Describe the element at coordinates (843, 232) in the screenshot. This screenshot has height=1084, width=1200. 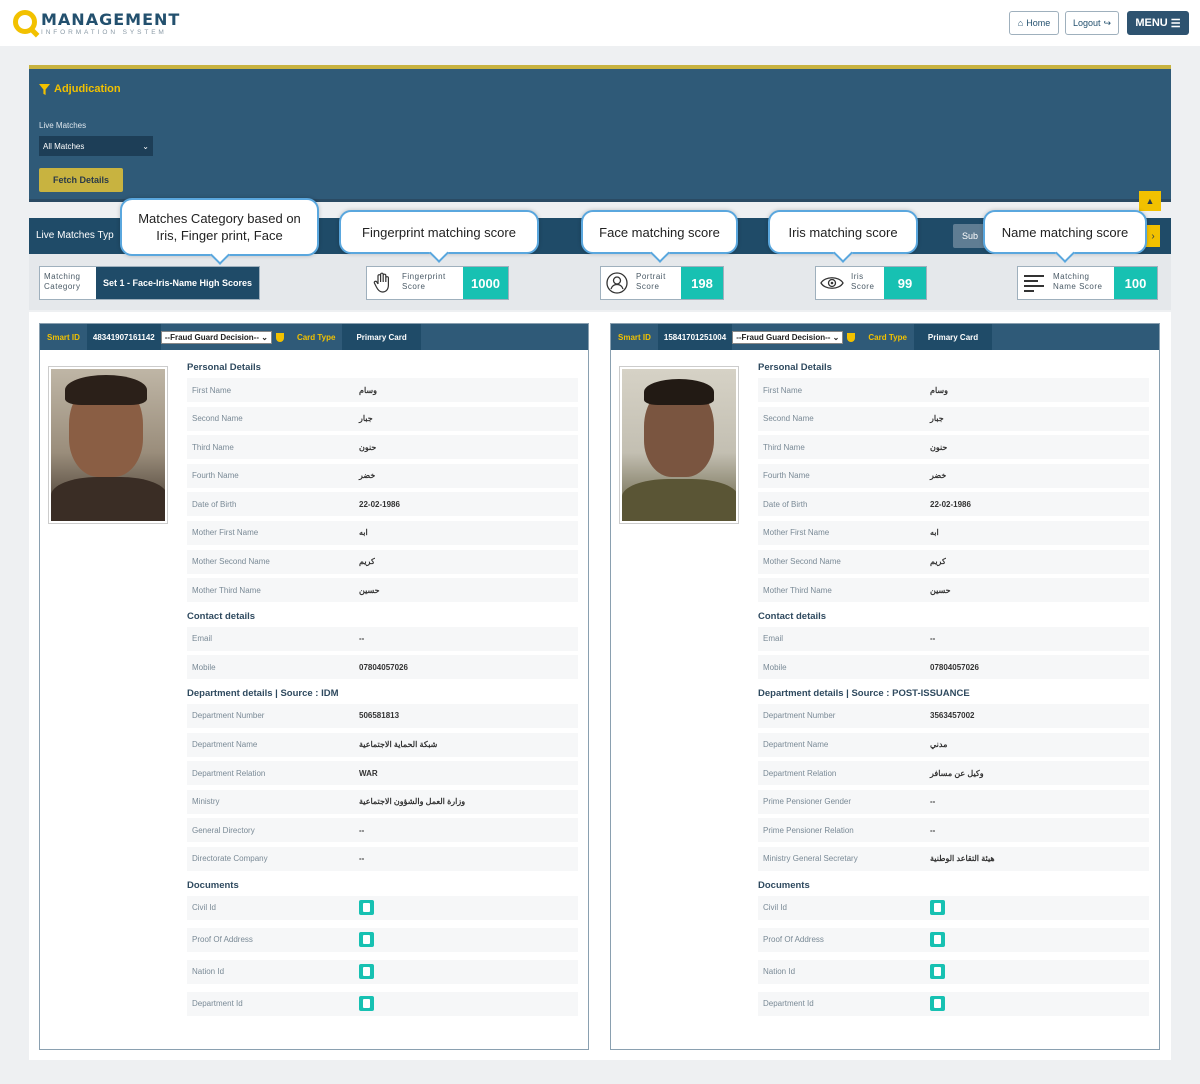
I see `callout-iris: Iris matching score` at that location.